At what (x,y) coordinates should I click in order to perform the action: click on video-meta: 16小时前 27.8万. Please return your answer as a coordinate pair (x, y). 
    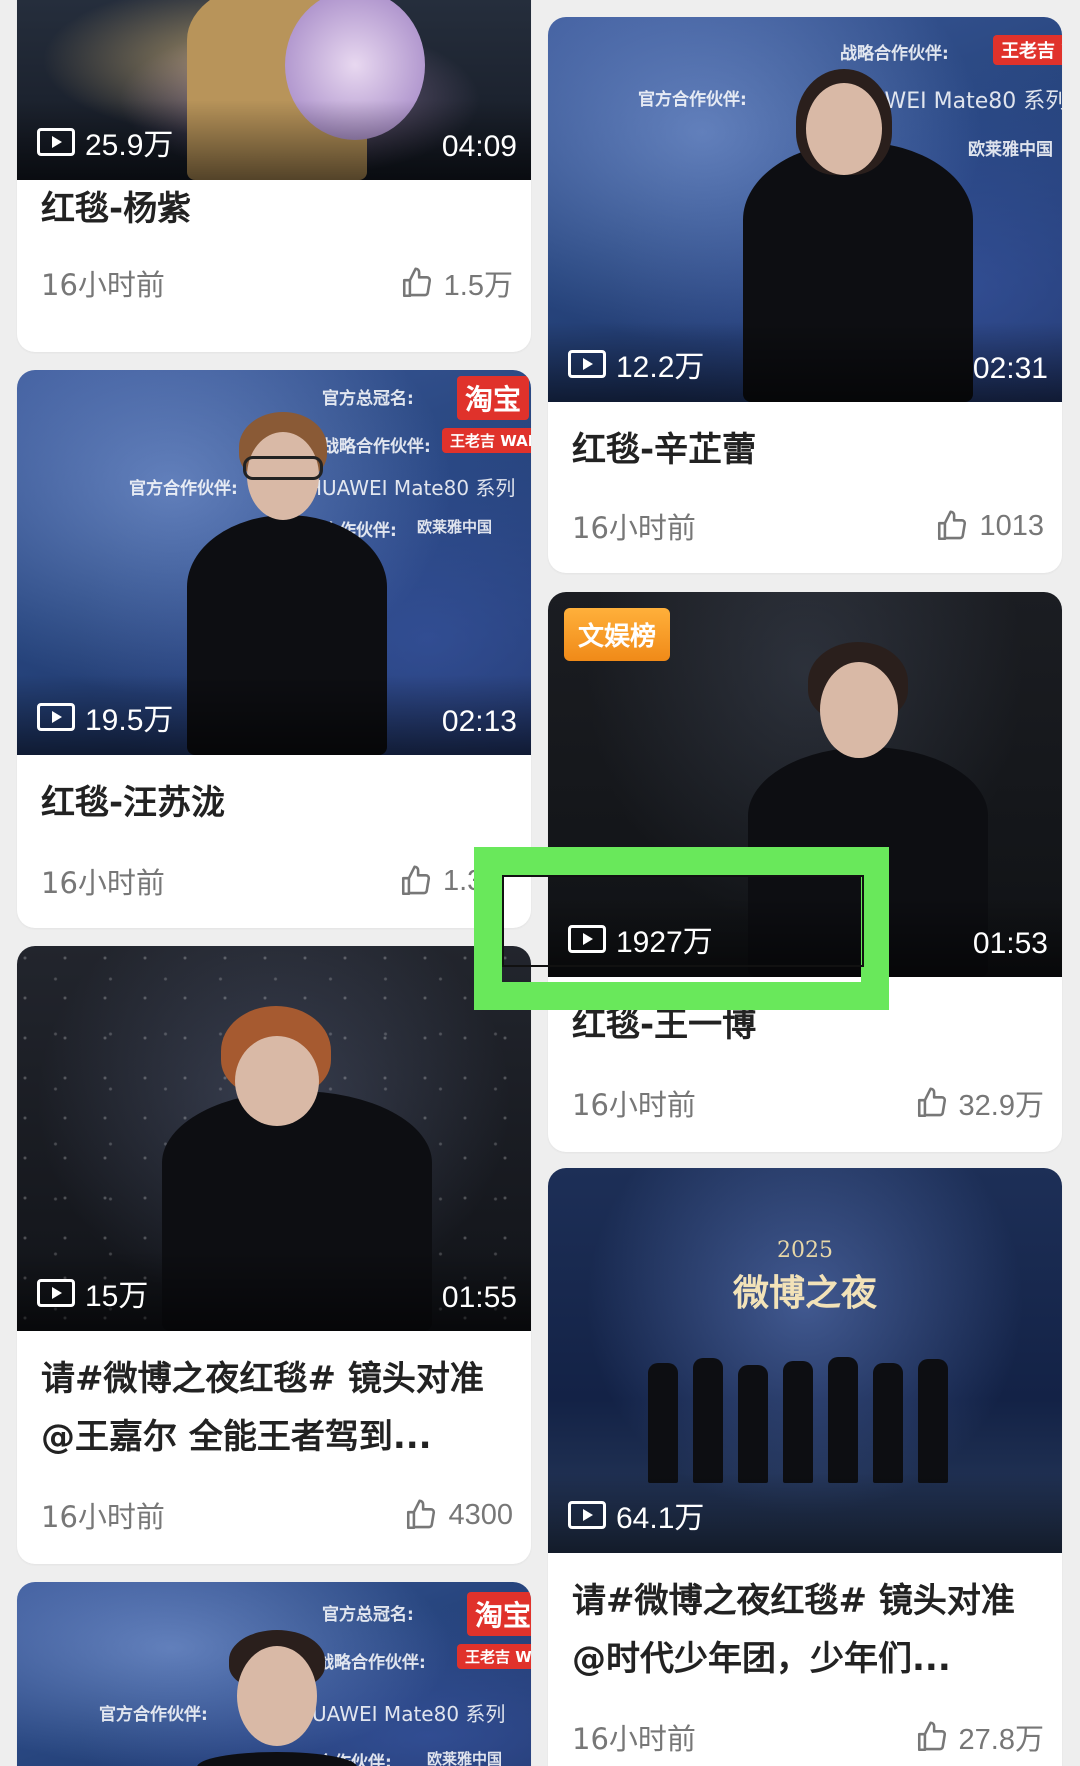
    Looking at the image, I should click on (808, 1737).